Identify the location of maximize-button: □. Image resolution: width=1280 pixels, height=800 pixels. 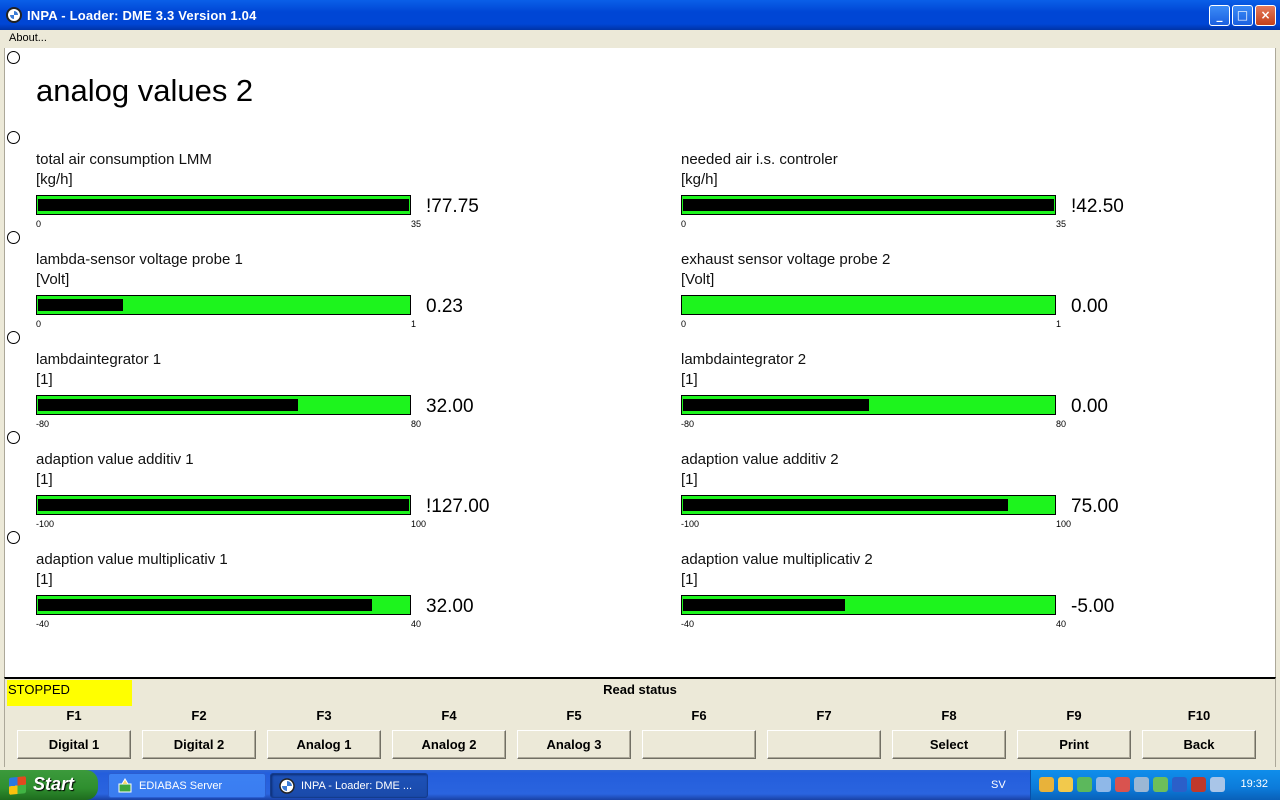
(1242, 15).